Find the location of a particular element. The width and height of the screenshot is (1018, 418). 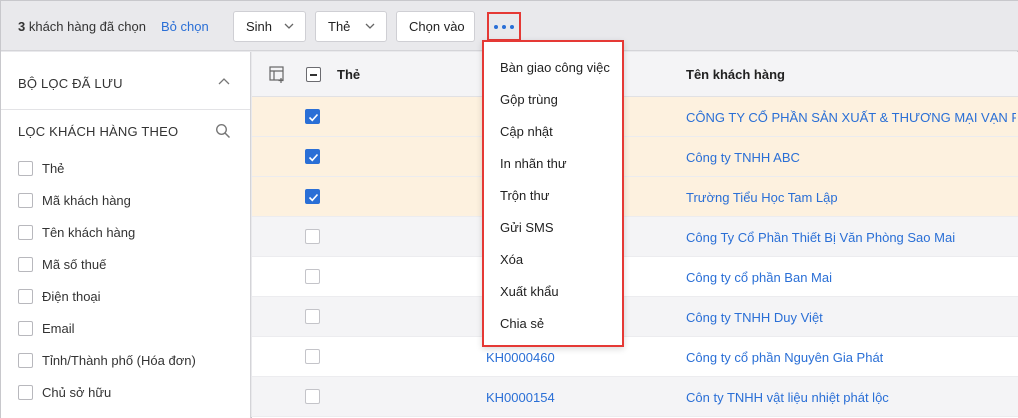

tag-button-label: Thẻ is located at coordinates (339, 26).